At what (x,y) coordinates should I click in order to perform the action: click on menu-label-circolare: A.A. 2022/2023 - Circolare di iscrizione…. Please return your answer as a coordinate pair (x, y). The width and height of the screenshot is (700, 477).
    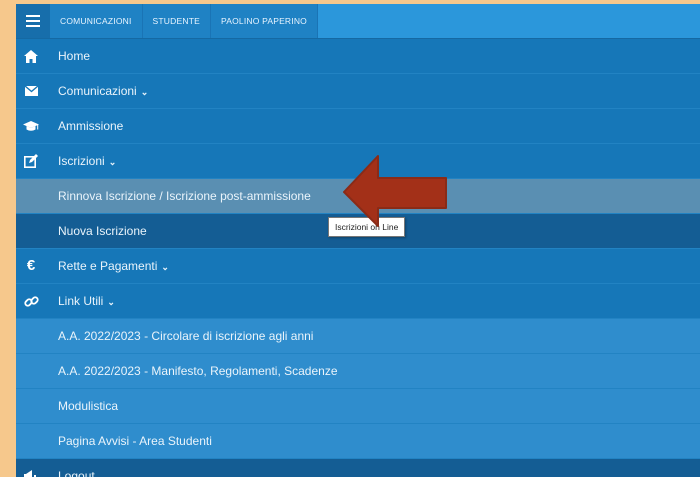
    Looking at the image, I should click on (186, 336).